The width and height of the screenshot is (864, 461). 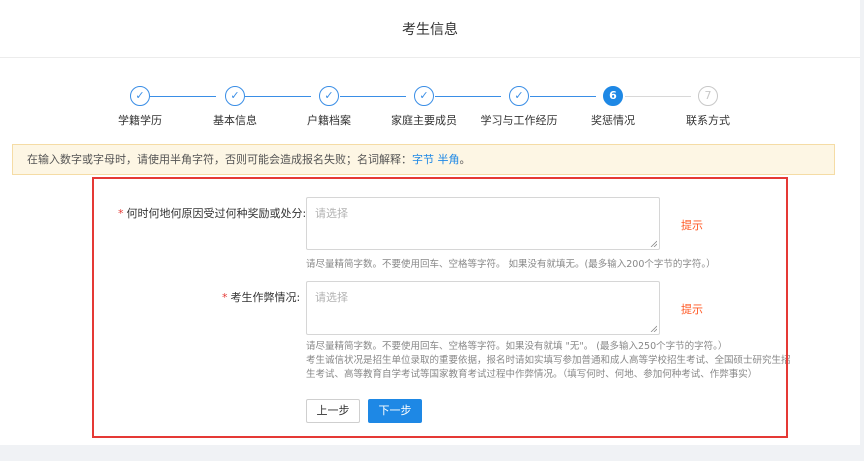 What do you see at coordinates (140, 107) in the screenshot?
I see `step-1: ✓ 学籍学历` at bounding box center [140, 107].